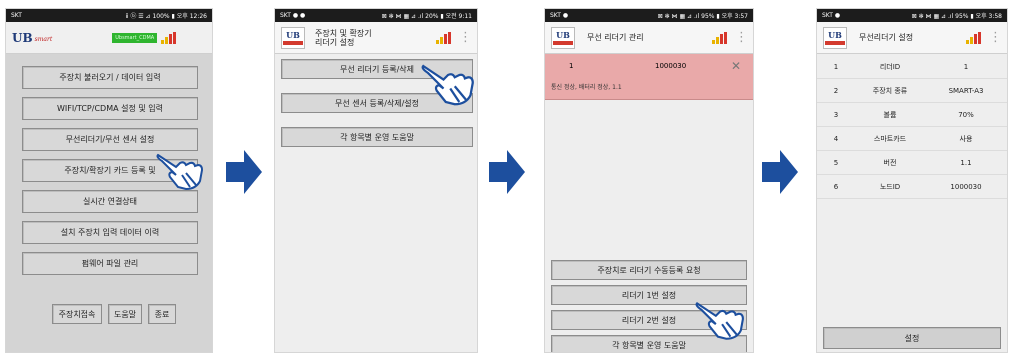 The height and width of the screenshot is (357, 1012). Describe the element at coordinates (836, 66) in the screenshot. I see `row-number: 1` at that location.